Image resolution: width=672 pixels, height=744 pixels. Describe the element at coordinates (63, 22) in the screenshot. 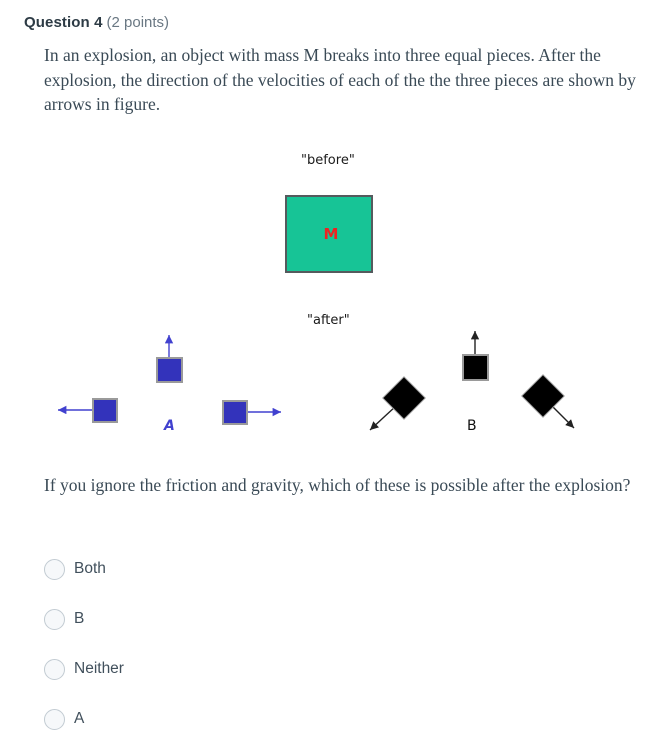

I see `question-title: Question 4` at that location.